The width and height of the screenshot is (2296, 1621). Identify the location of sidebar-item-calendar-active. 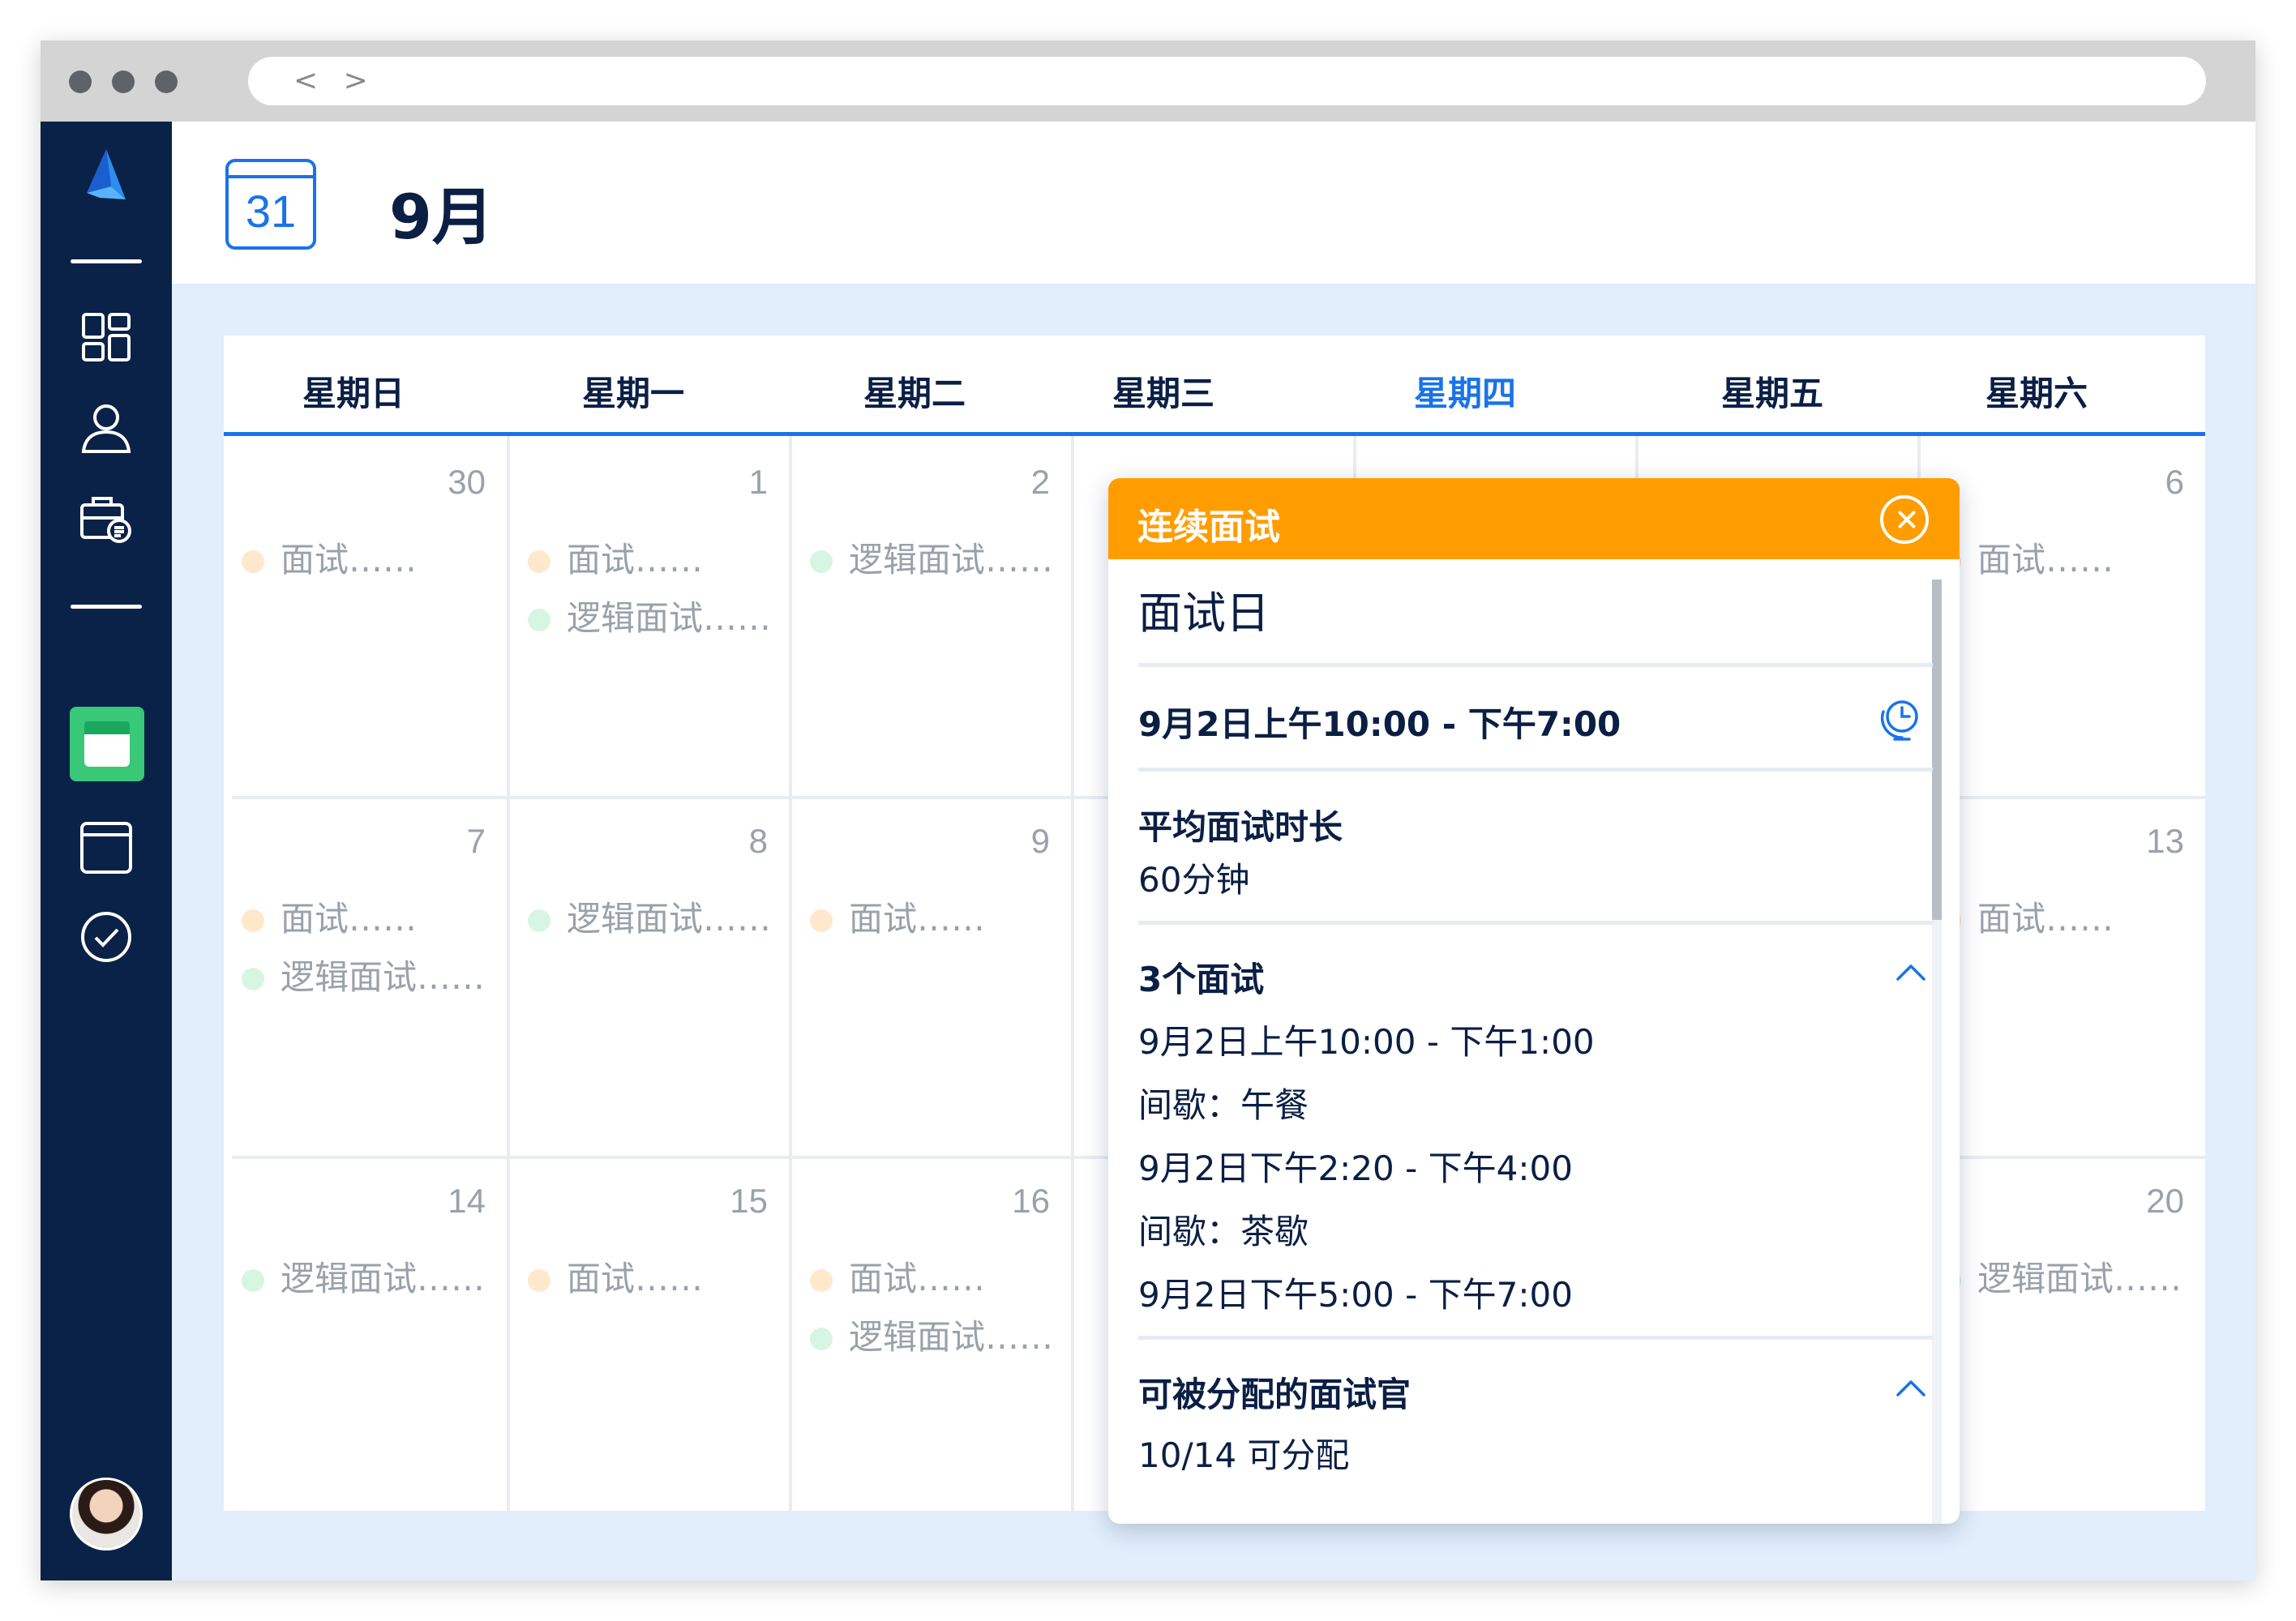
(107, 744).